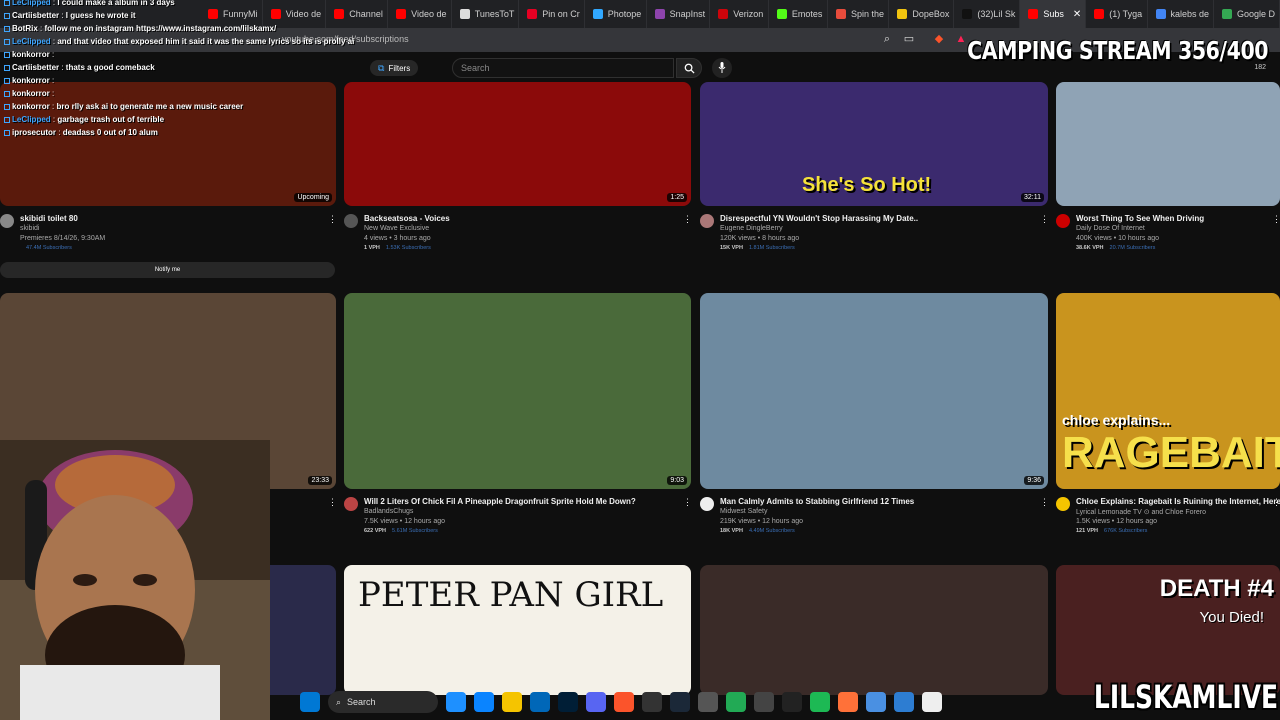 This screenshot has height=720, width=1280. What do you see at coordinates (1141, 512) in the screenshot?
I see `channel-name: Lyrical Lemonade TV ⊙ and Chloe Forero` at bounding box center [1141, 512].